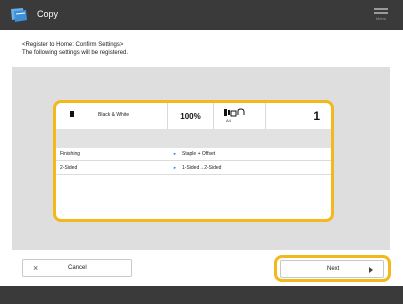 The width and height of the screenshot is (403, 304). What do you see at coordinates (70, 154) in the screenshot?
I see `setting-name: Finishing` at bounding box center [70, 154].